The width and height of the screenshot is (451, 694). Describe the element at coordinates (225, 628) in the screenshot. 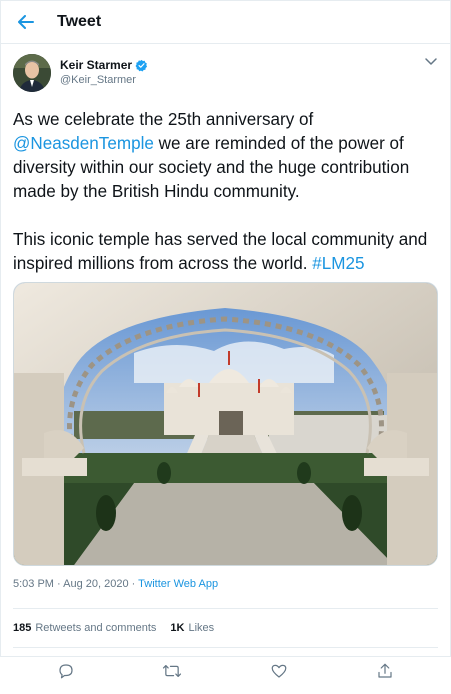

I see `engagement-stats: 185 Retweets and comments 1K Likes` at that location.